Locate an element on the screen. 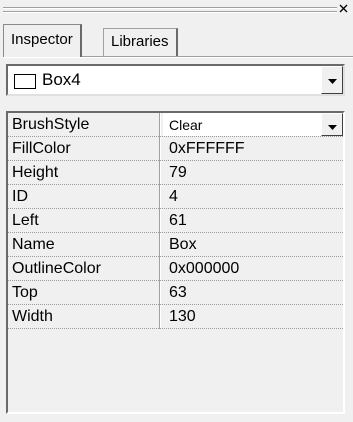 This screenshot has width=353, height=422. property-name: ID is located at coordinates (20, 196).